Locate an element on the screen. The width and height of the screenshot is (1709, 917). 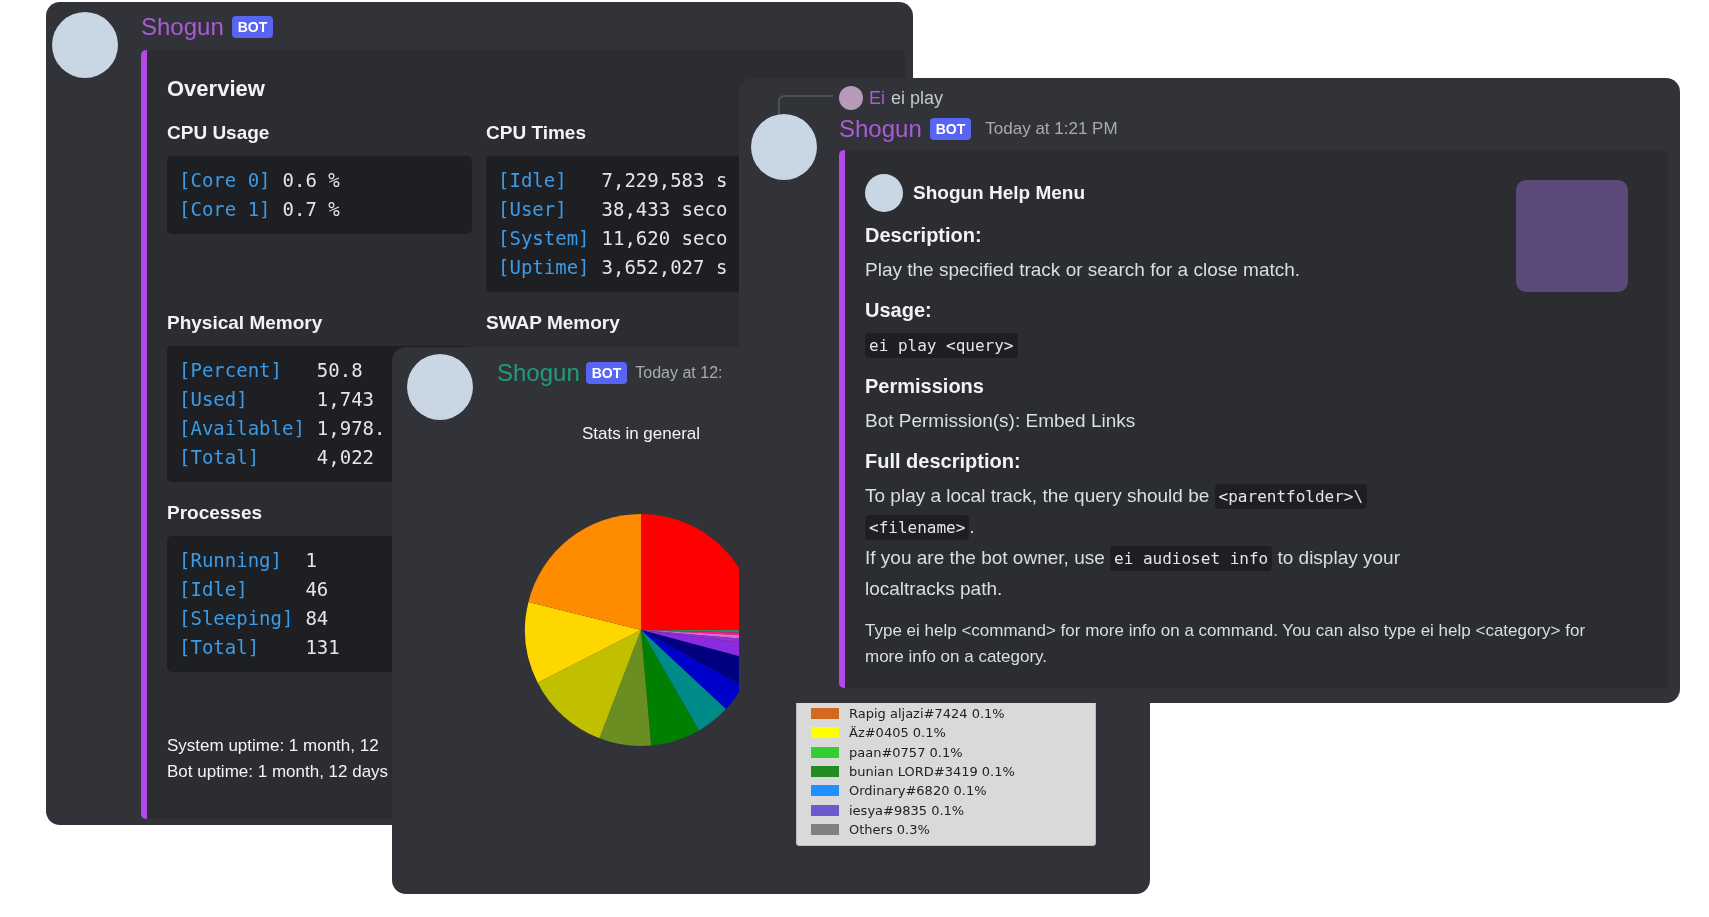
legend-label: paan#0757 0.1% is located at coordinates (906, 752).